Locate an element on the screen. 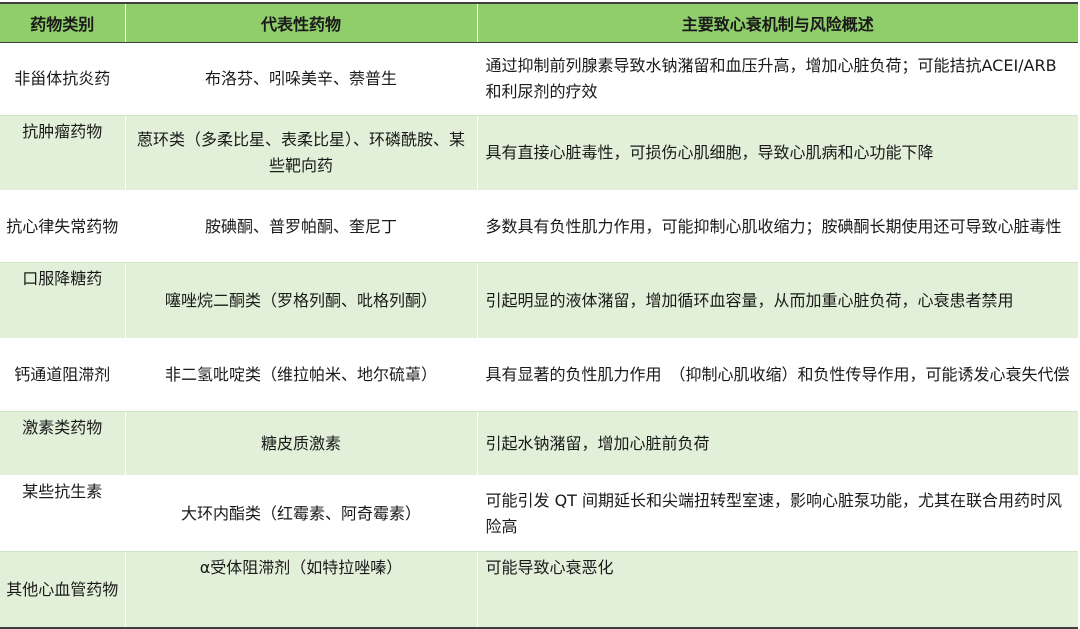  cell-drugs: α受体阻滞剂（如特拉唑嗪） is located at coordinates (301, 590).